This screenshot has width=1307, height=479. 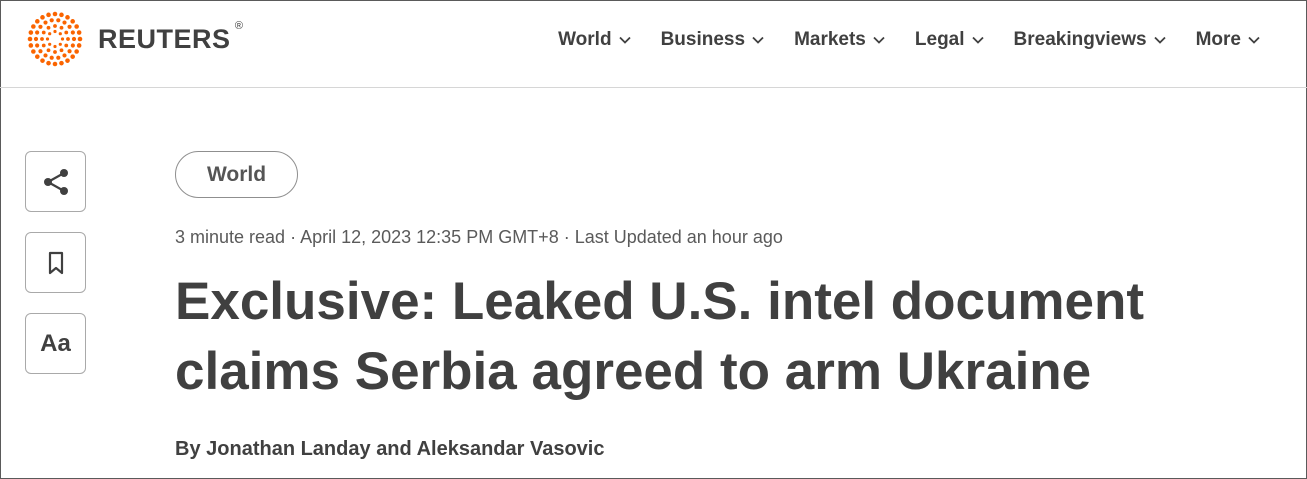 I want to click on bookmark-button, so click(x=55, y=262).